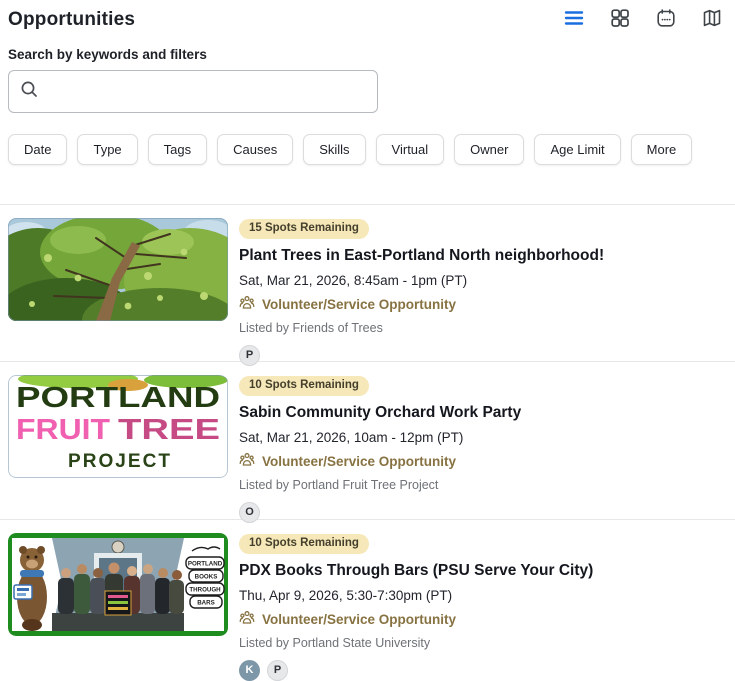 The image size is (735, 681). What do you see at coordinates (346, 595) in the screenshot?
I see `opportunity-datetime: Thu, Apr 9, 2026, 5:30-7:30pm (PT)` at bounding box center [346, 595].